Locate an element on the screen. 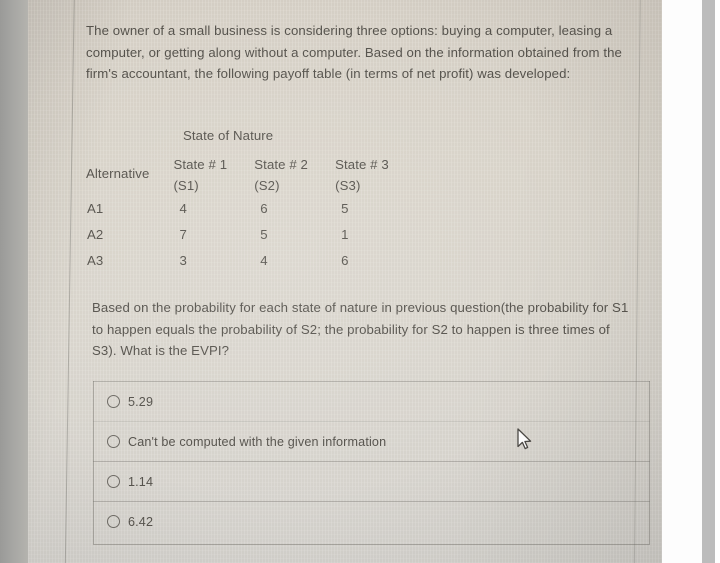 The height and width of the screenshot is (563, 720). cell-a1-s3: 5 is located at coordinates (345, 208).